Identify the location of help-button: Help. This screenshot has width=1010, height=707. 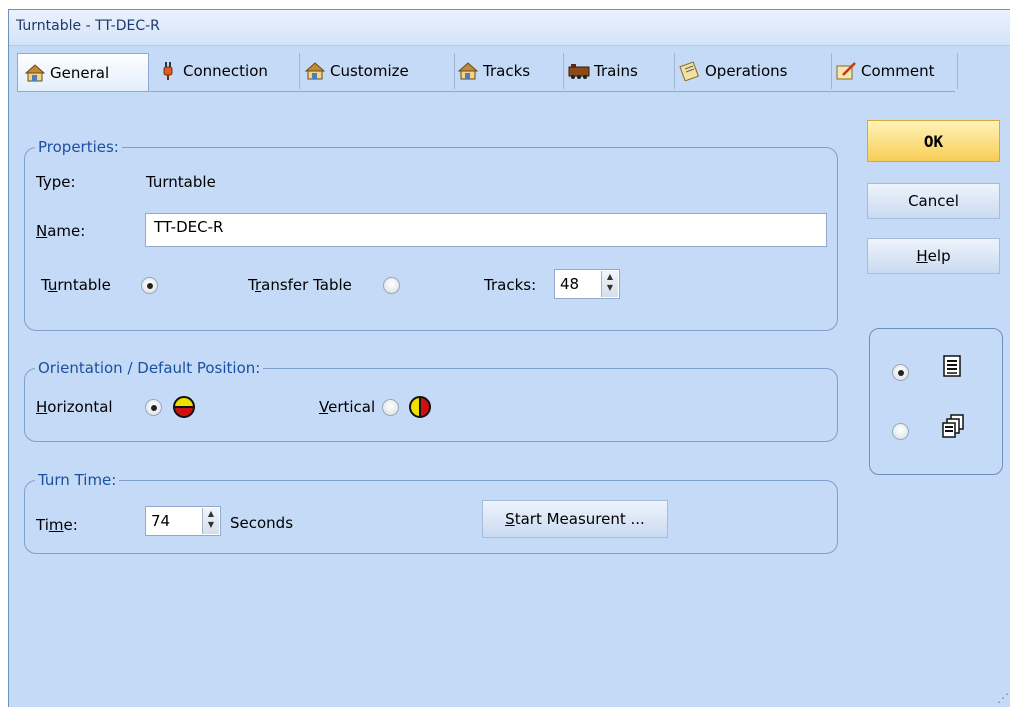
(933, 256).